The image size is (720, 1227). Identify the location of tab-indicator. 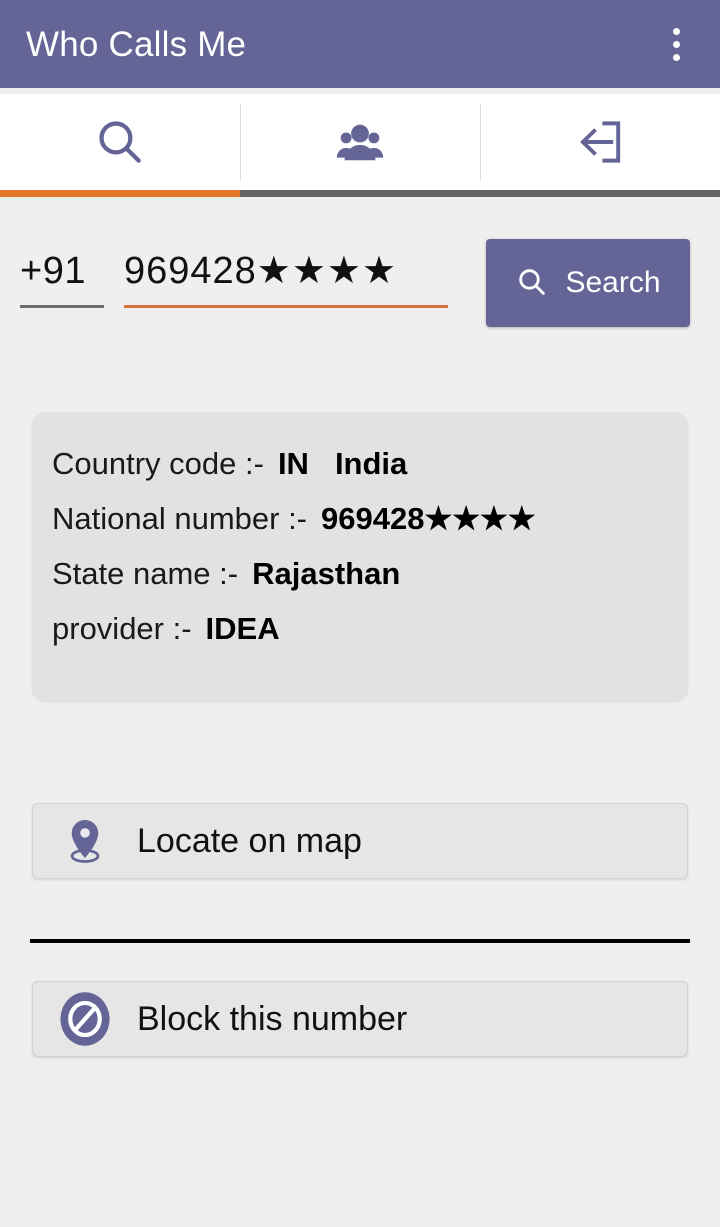
(360, 193).